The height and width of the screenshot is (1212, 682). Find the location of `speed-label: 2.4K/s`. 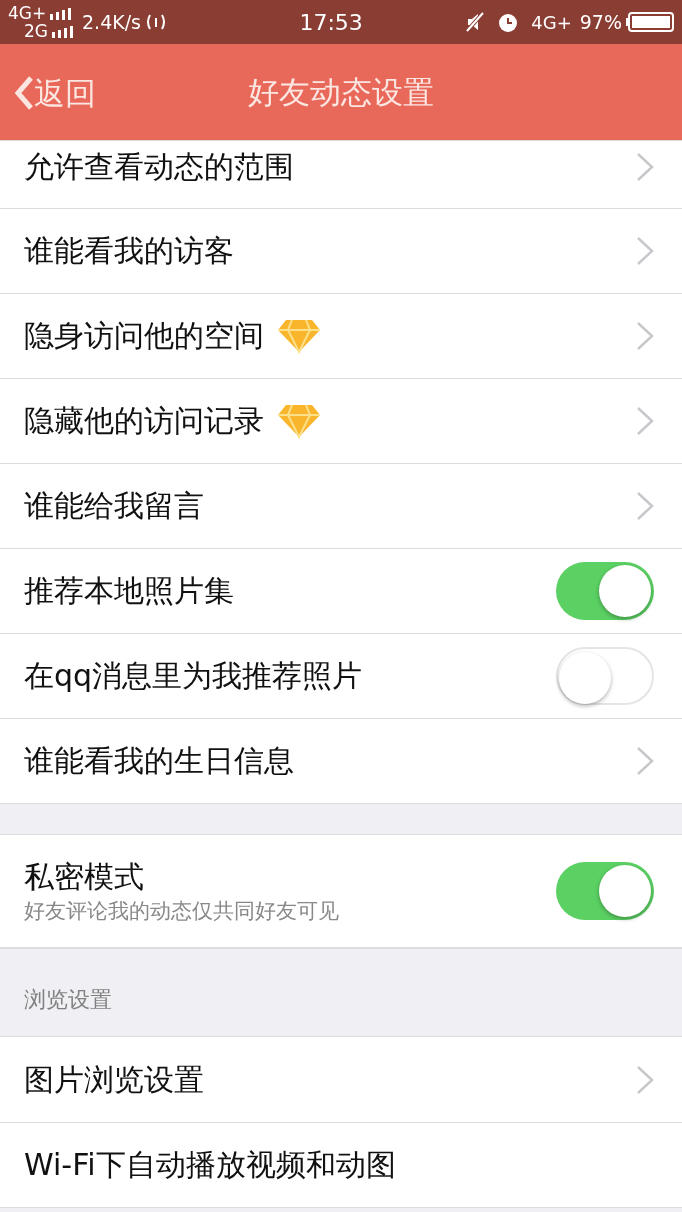

speed-label: 2.4K/s is located at coordinates (111, 22).